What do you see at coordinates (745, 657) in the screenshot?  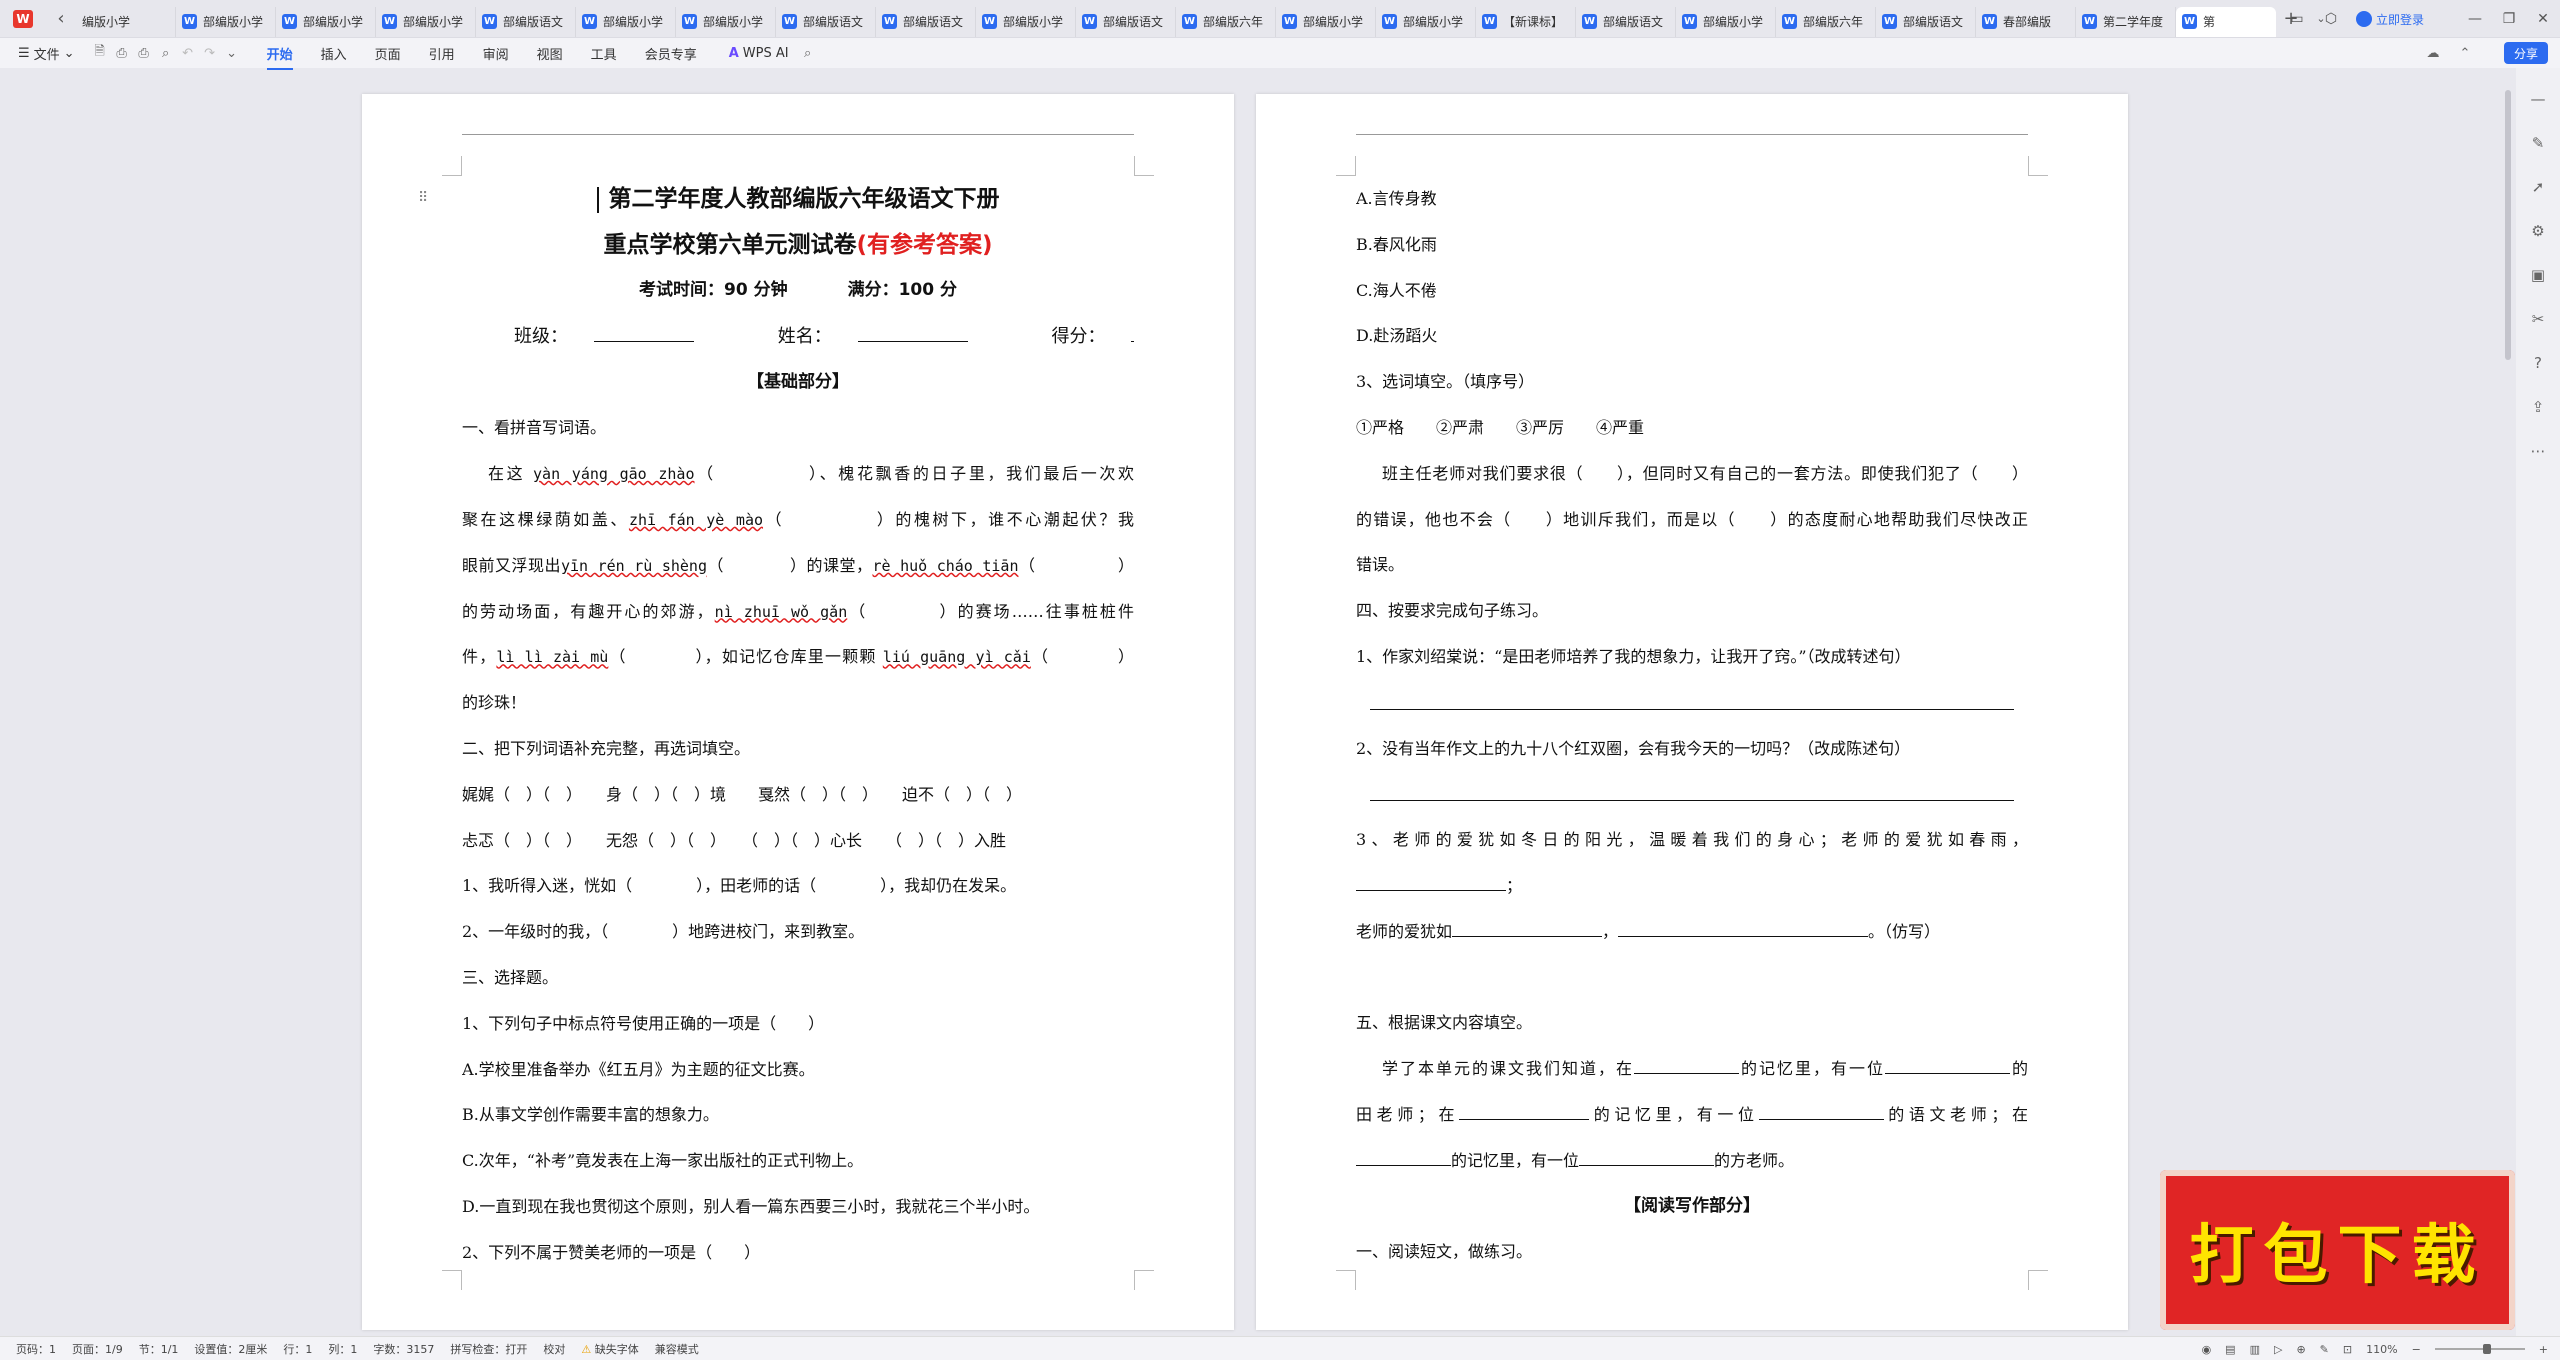 I see `text: （ ），如记忆仓库里一颗颗` at bounding box center [745, 657].